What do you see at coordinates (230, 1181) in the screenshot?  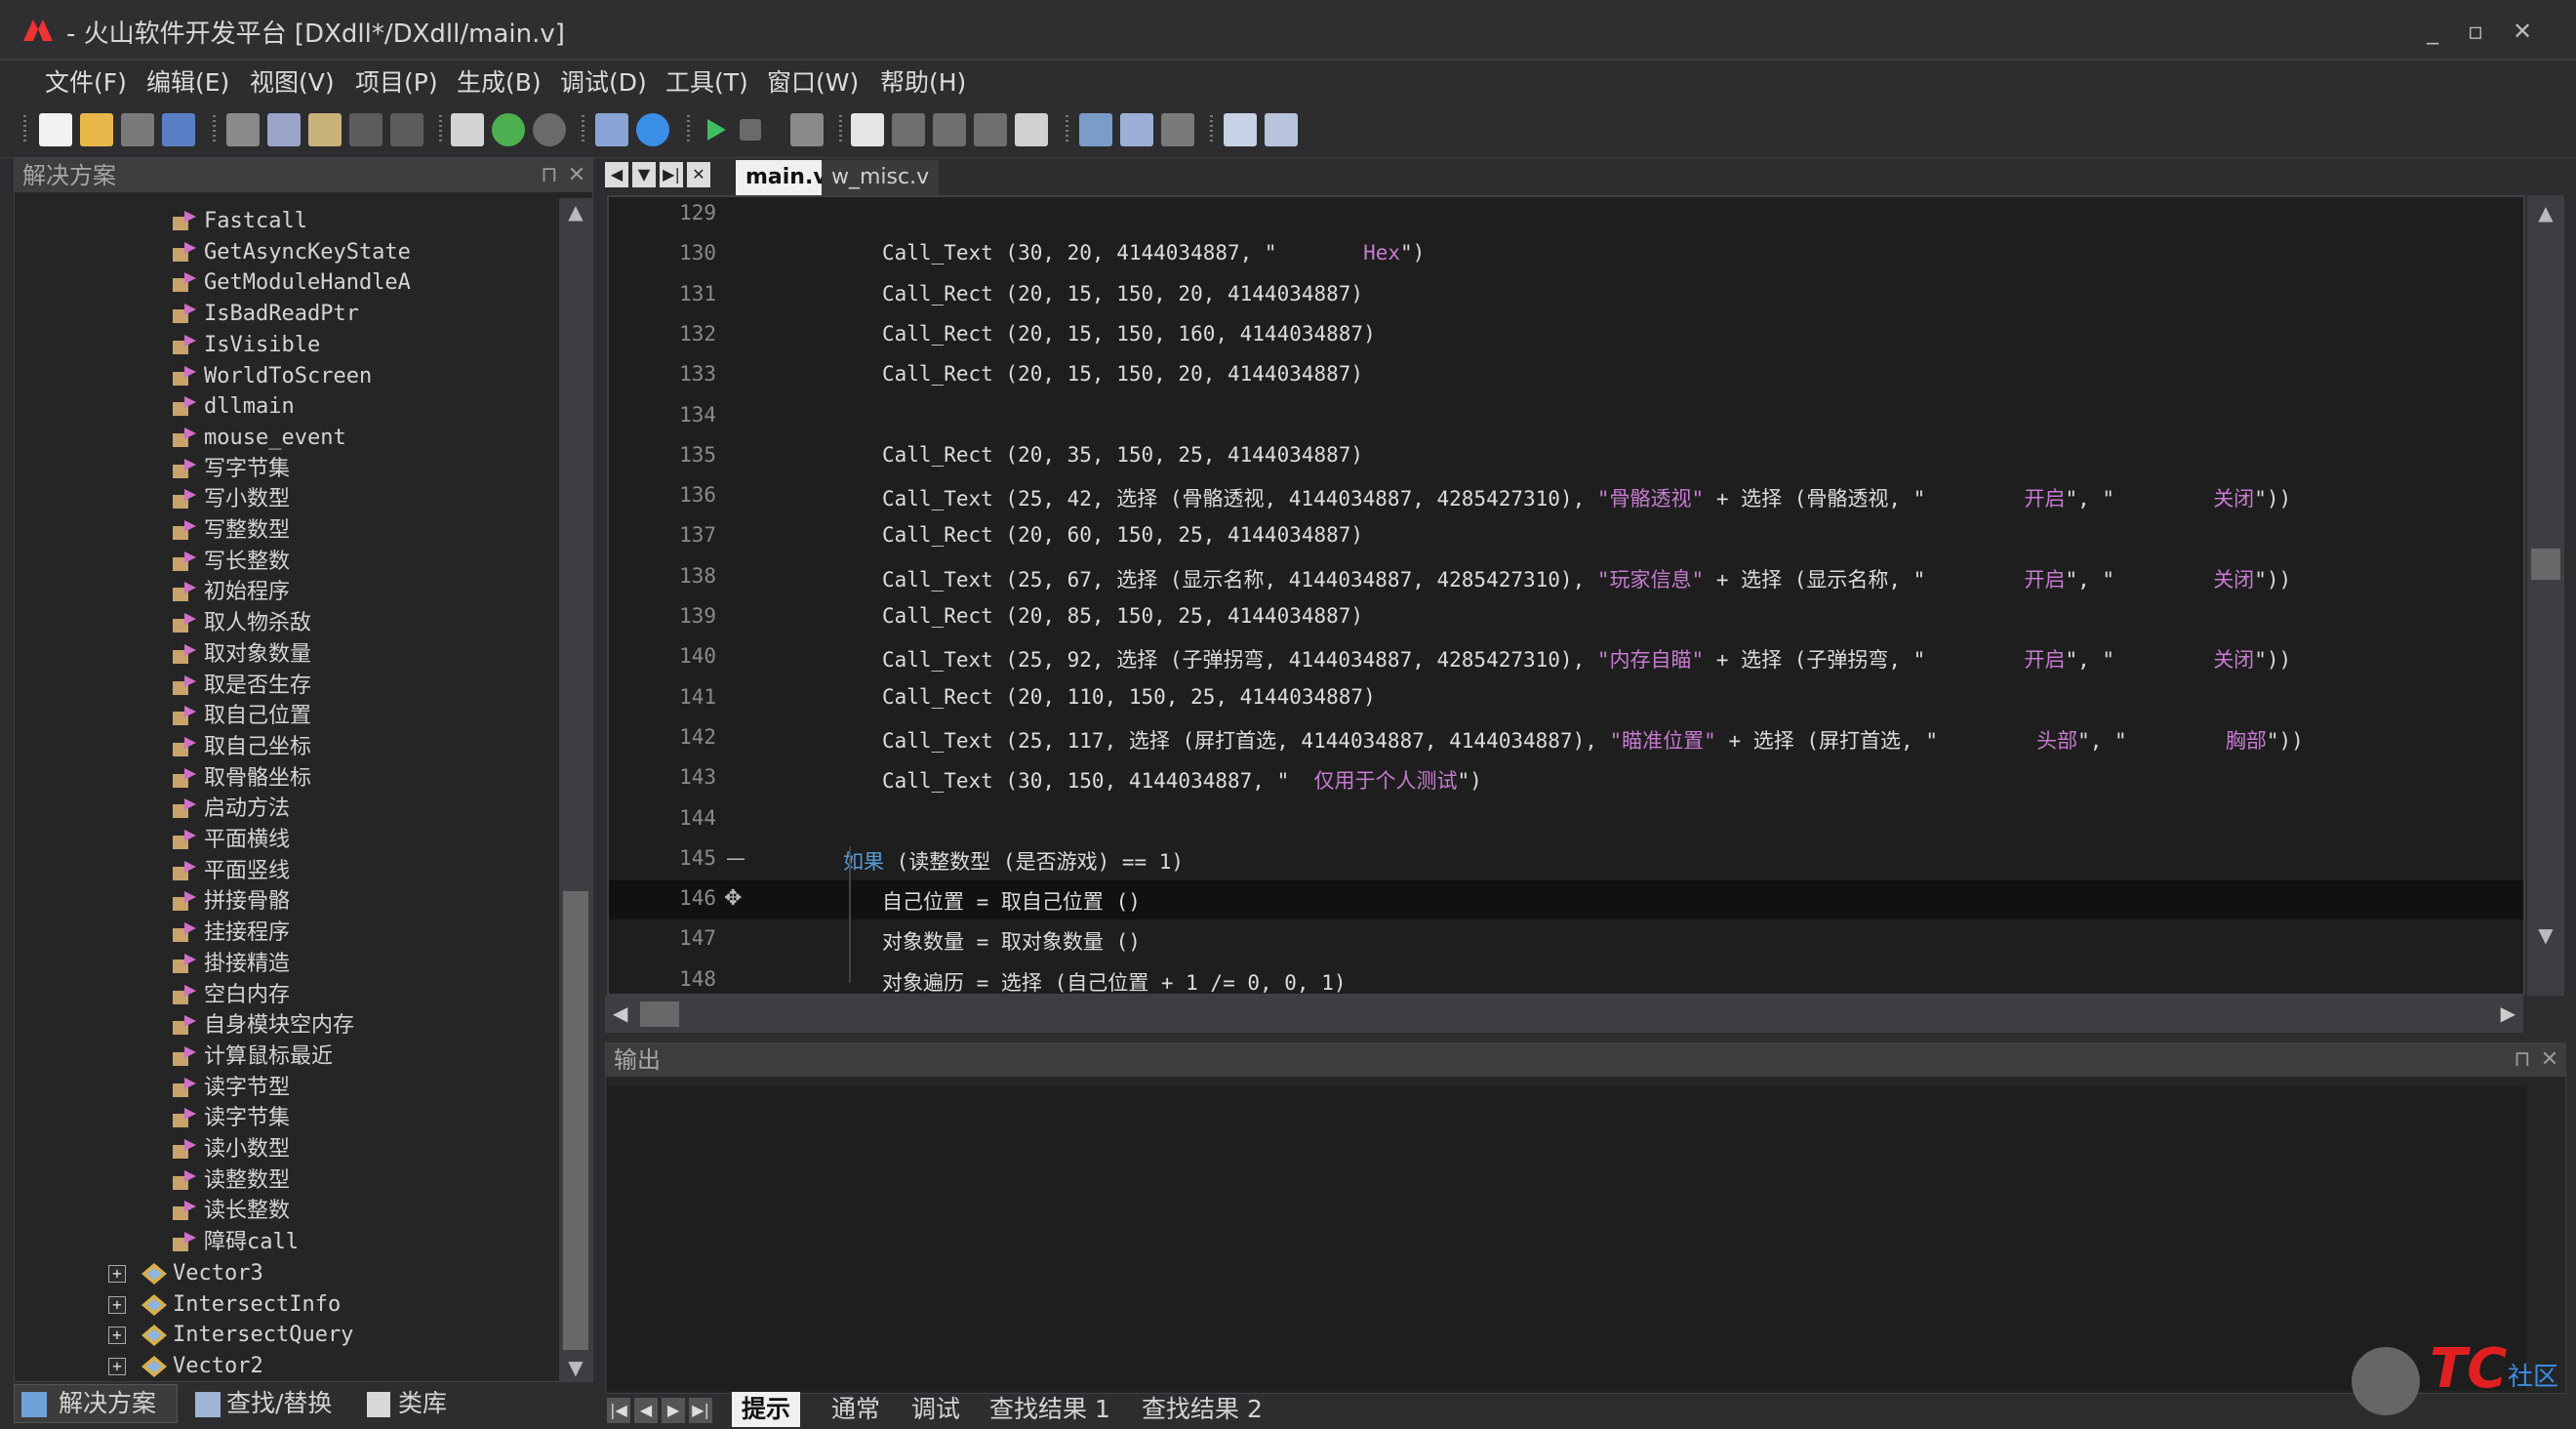 I see `tree-item: 读整数型` at bounding box center [230, 1181].